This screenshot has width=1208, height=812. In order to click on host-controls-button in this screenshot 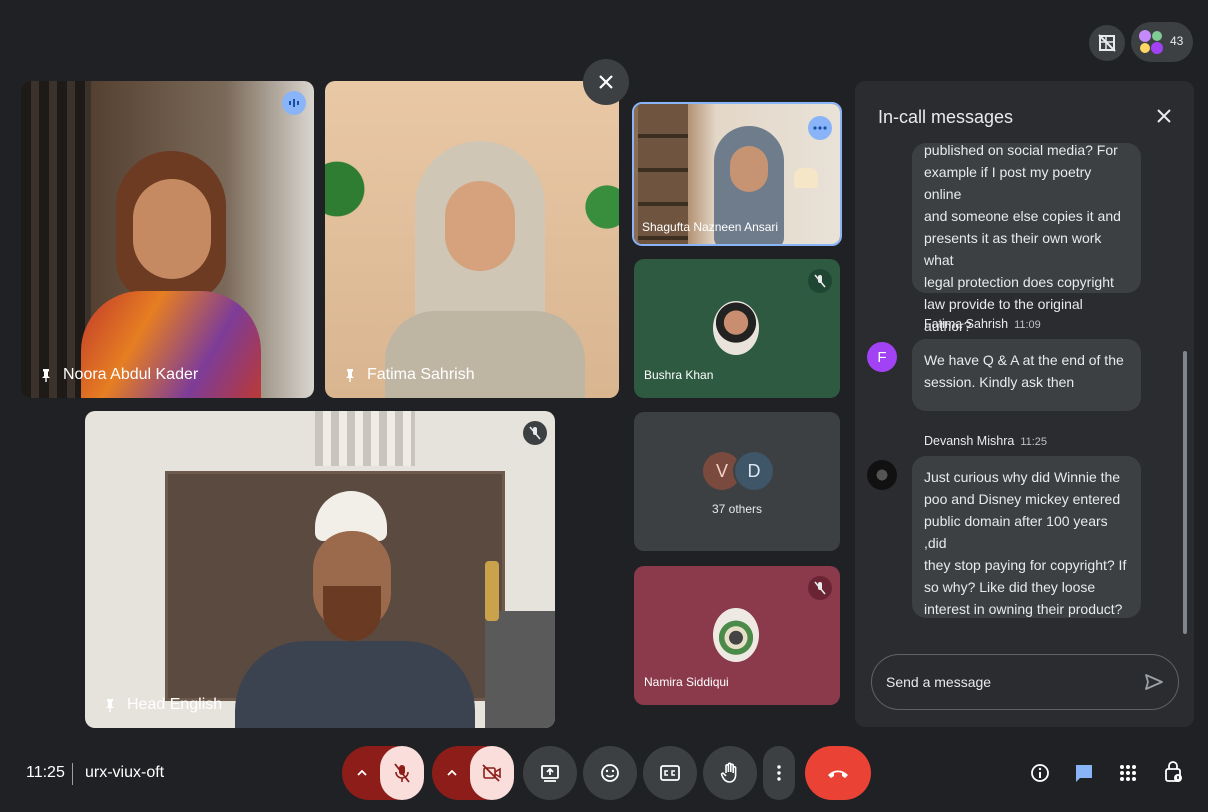, I will do `click(1174, 772)`.